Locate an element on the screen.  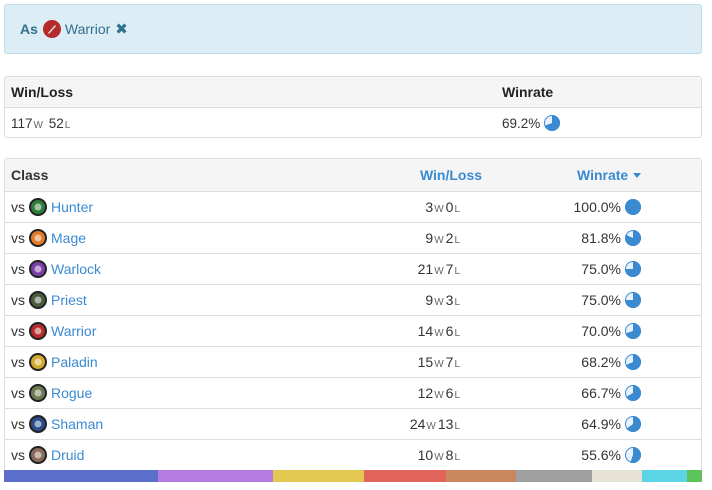
class-link: Mage is located at coordinates (68, 238).